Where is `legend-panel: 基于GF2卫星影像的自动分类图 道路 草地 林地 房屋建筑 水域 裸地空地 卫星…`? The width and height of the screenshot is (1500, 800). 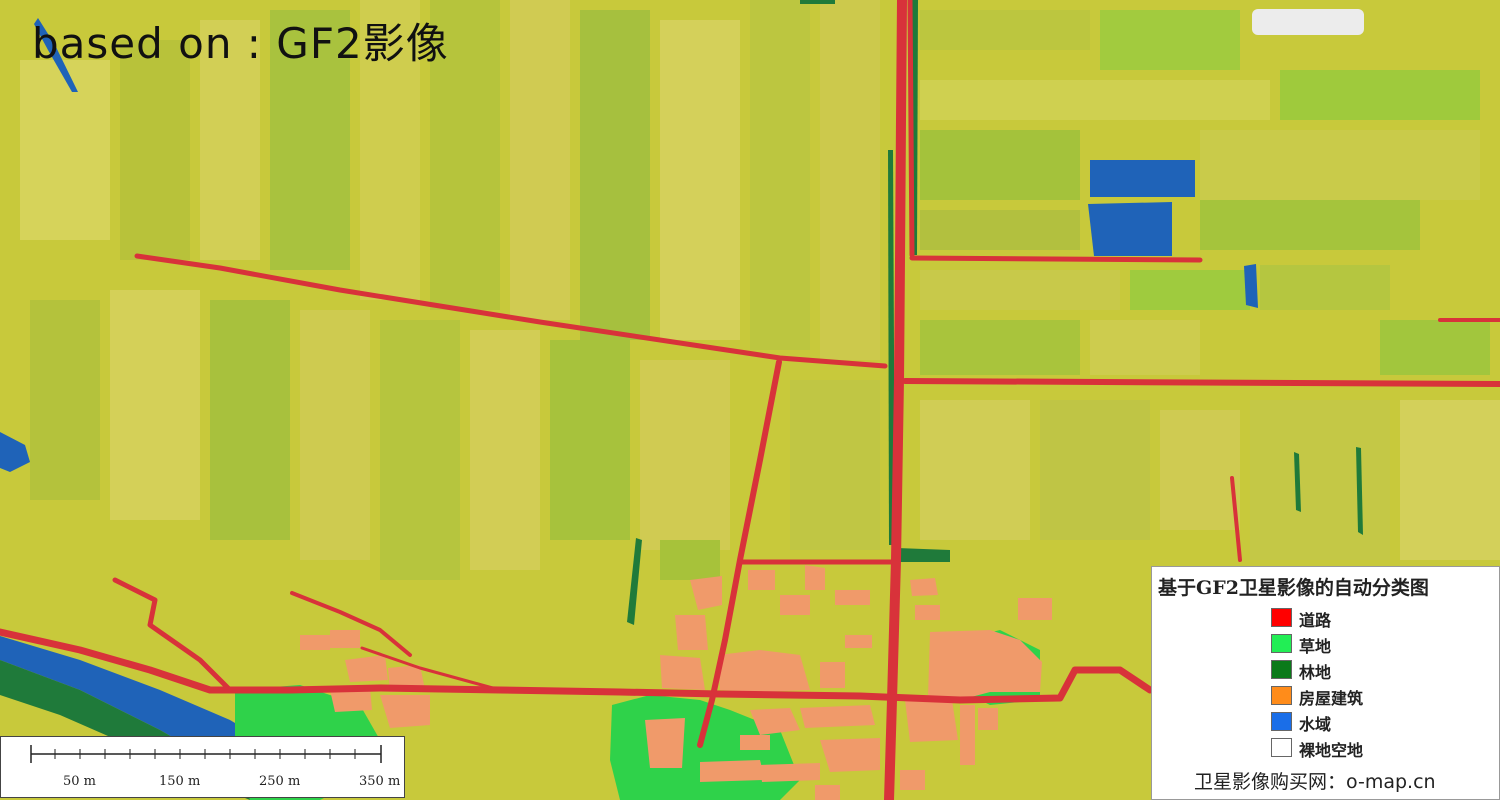 legend-panel: 基于GF2卫星影像的自动分类图 道路 草地 林地 房屋建筑 水域 裸地空地 卫星… is located at coordinates (1325, 683).